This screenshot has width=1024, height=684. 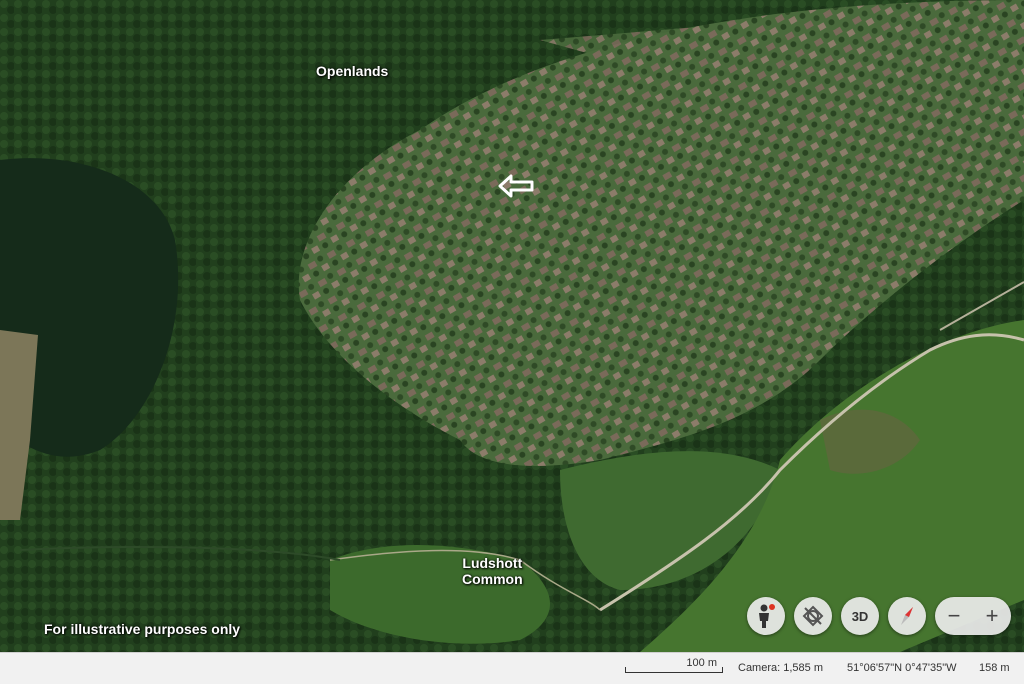 I want to click on pegman-icon, so click(x=767, y=616).